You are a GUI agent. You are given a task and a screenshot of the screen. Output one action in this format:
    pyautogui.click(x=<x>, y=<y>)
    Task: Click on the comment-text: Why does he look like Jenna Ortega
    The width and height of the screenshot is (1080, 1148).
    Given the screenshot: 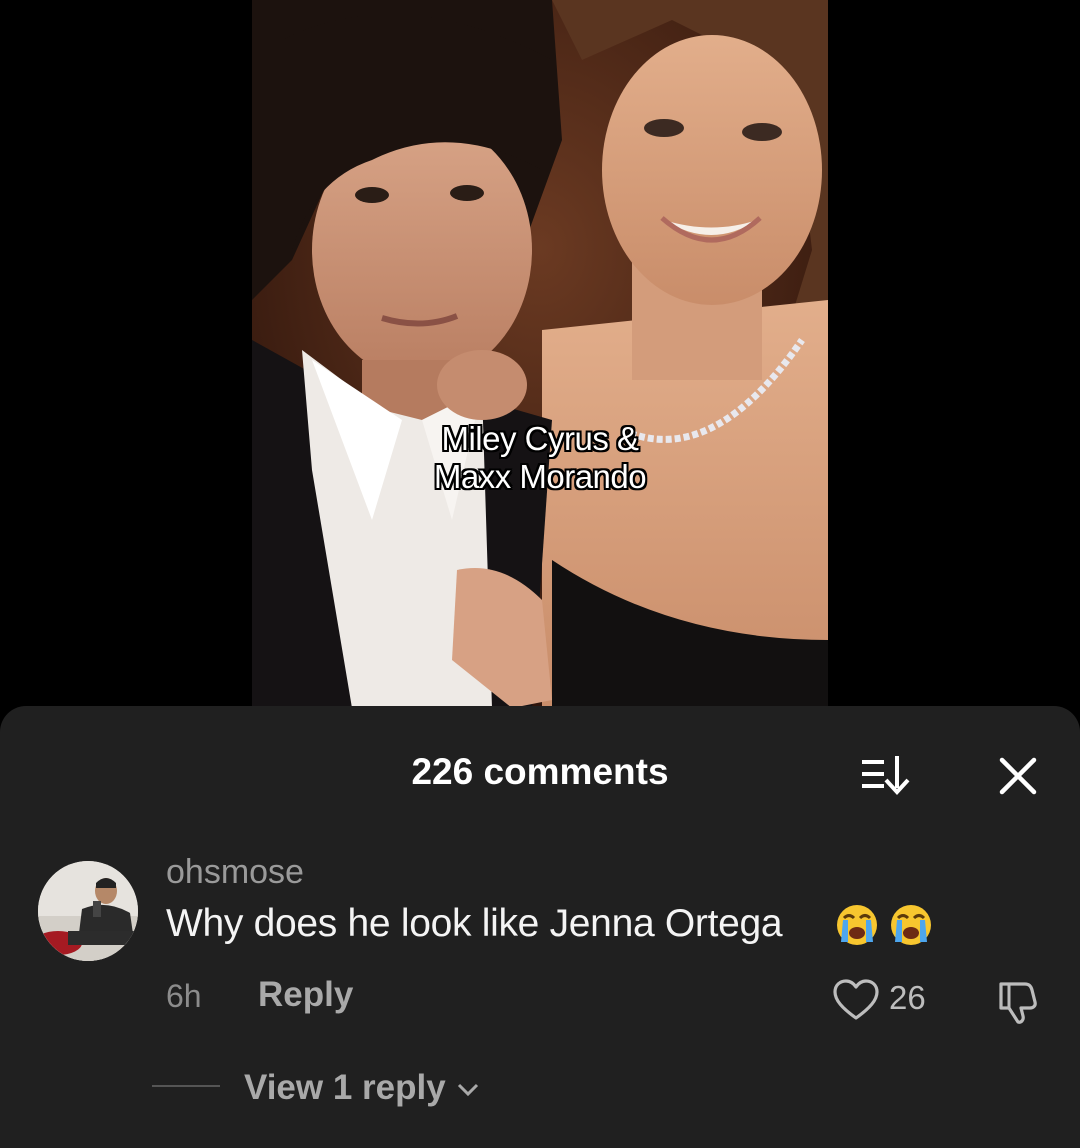 What is the action you would take?
    pyautogui.click(x=474, y=923)
    